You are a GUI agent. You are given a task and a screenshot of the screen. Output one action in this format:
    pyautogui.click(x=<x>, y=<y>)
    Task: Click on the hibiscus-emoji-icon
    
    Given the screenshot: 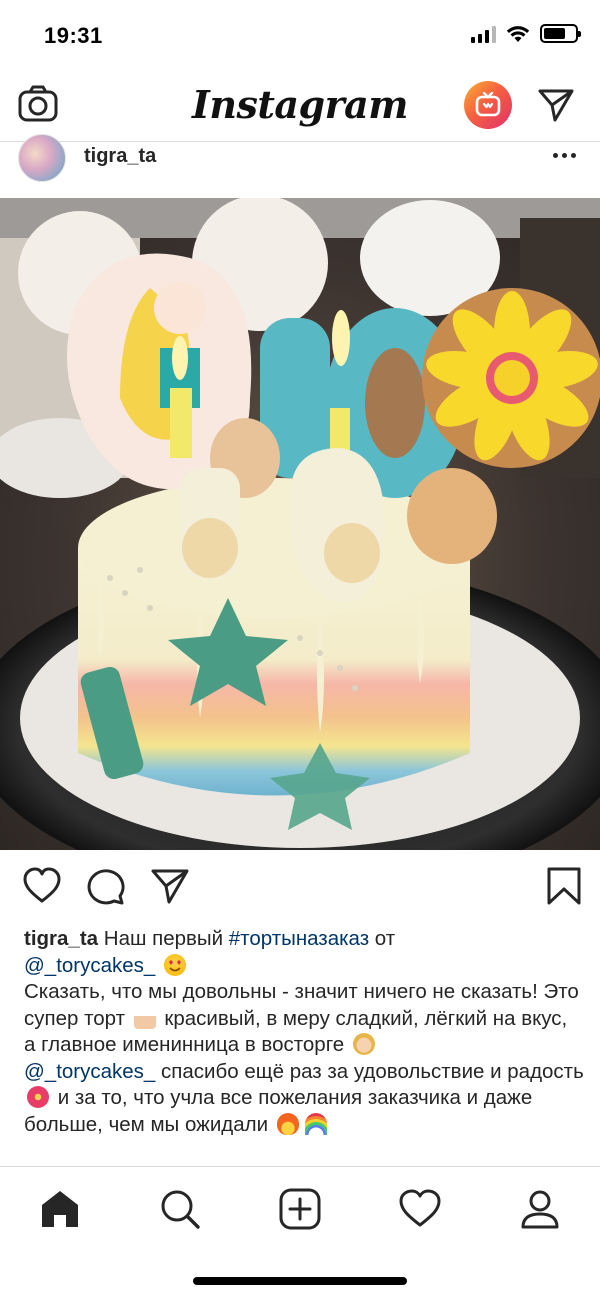 What is the action you would take?
    pyautogui.click(x=38, y=1097)
    